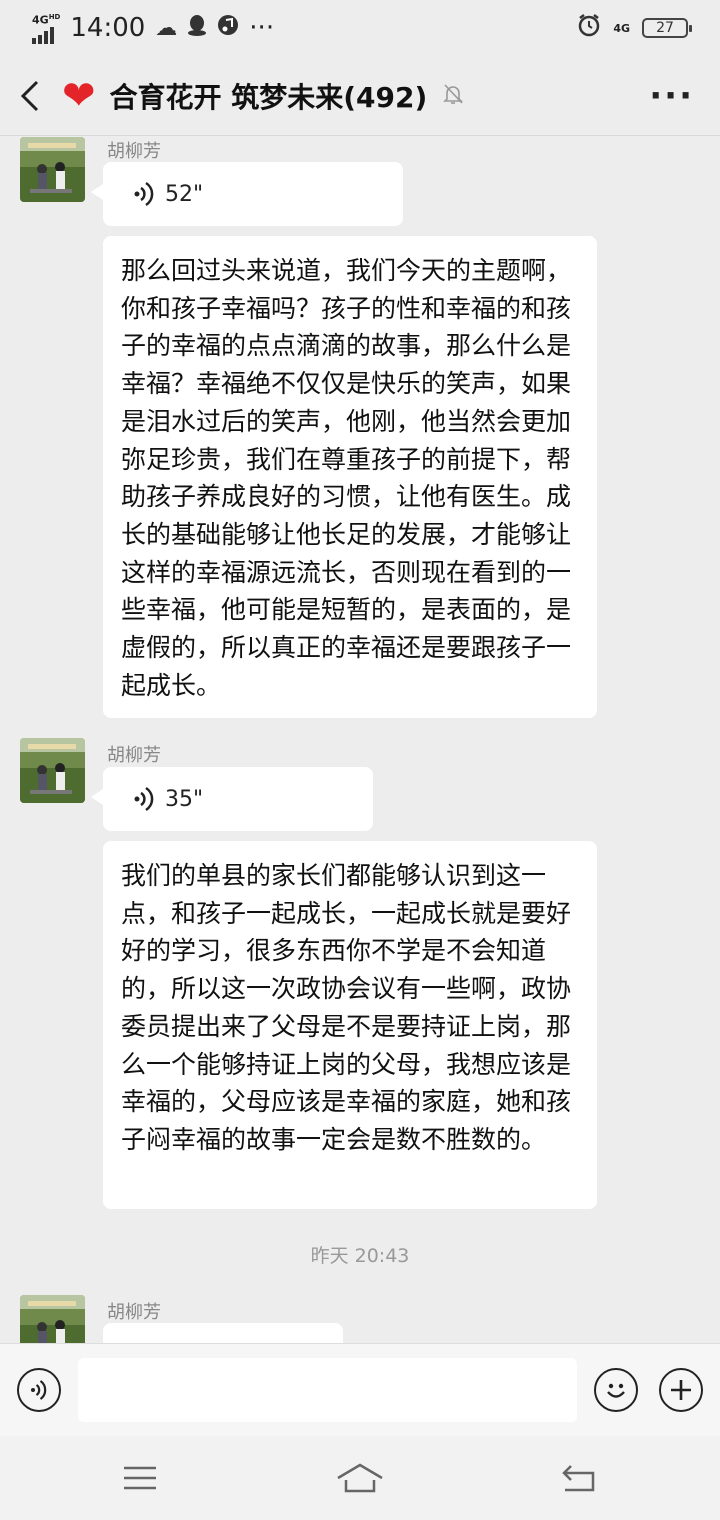 The height and width of the screenshot is (1520, 720). I want to click on return-icon, so click(578, 1478).